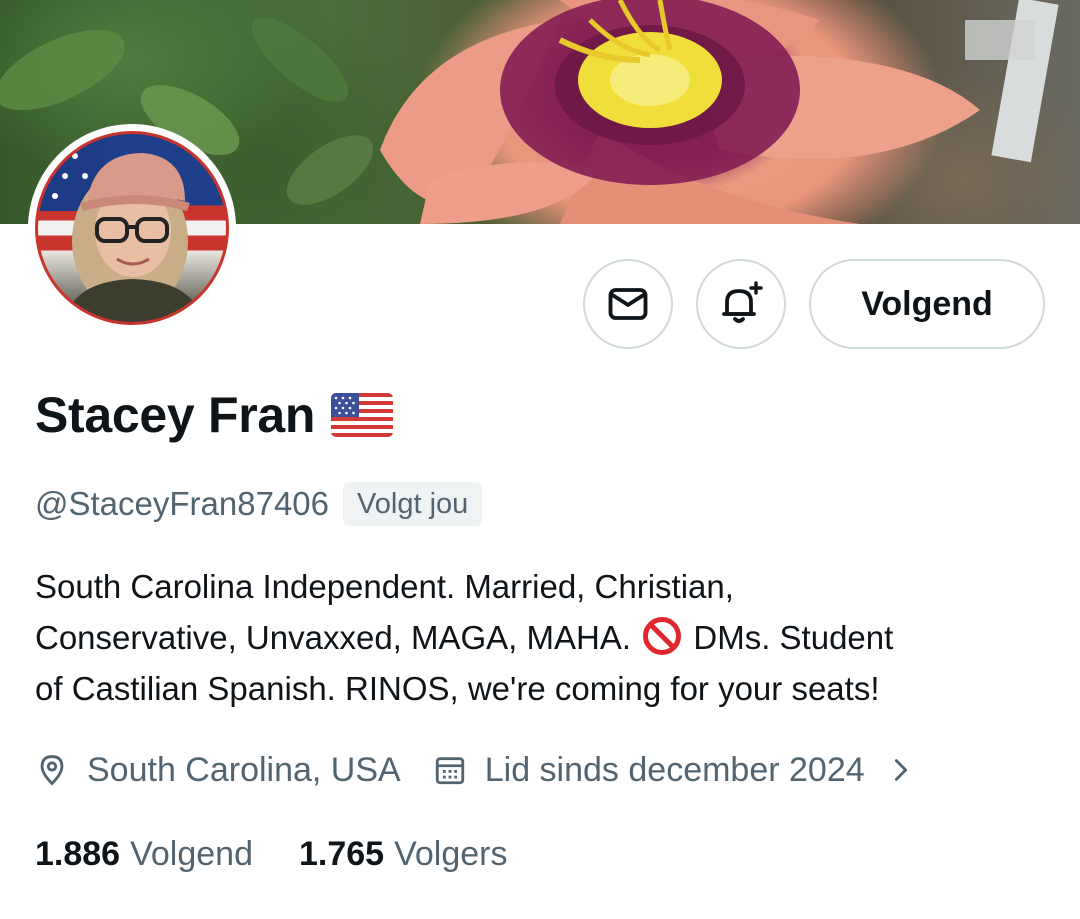  I want to click on display-name: Stacey Fran, so click(175, 415).